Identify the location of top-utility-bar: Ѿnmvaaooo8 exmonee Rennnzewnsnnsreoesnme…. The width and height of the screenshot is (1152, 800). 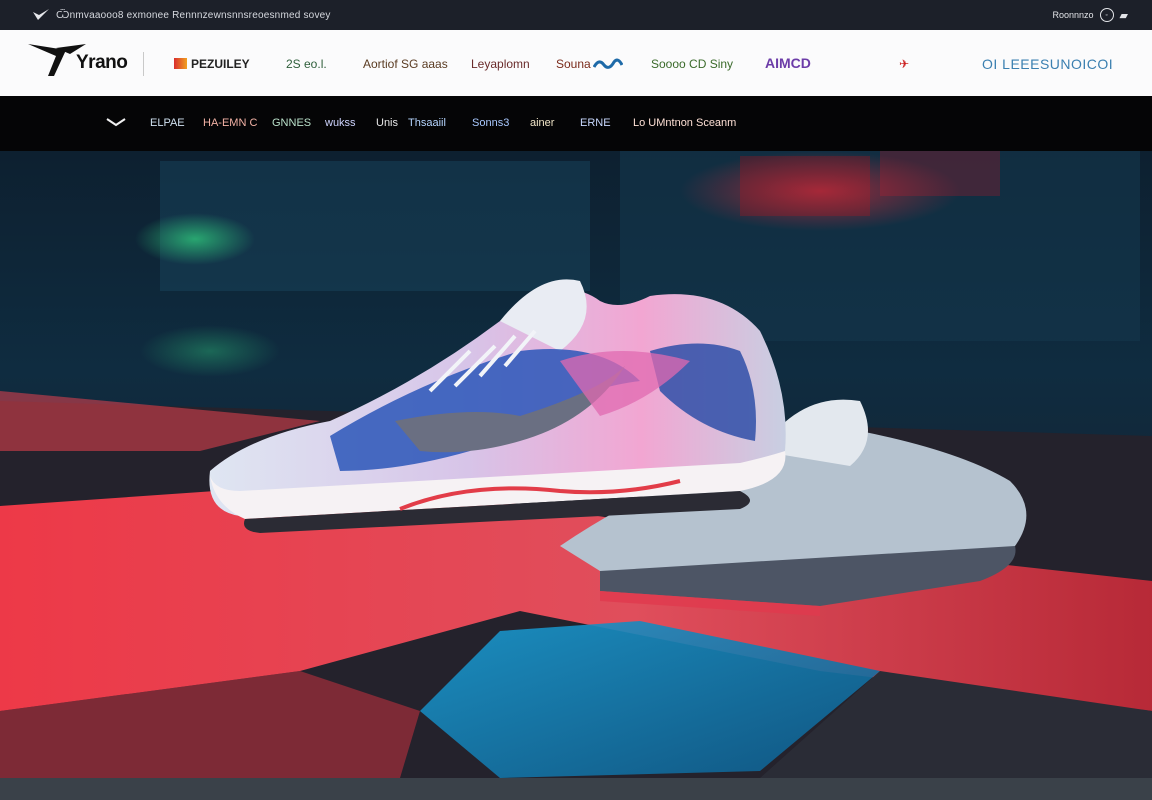
(576, 15).